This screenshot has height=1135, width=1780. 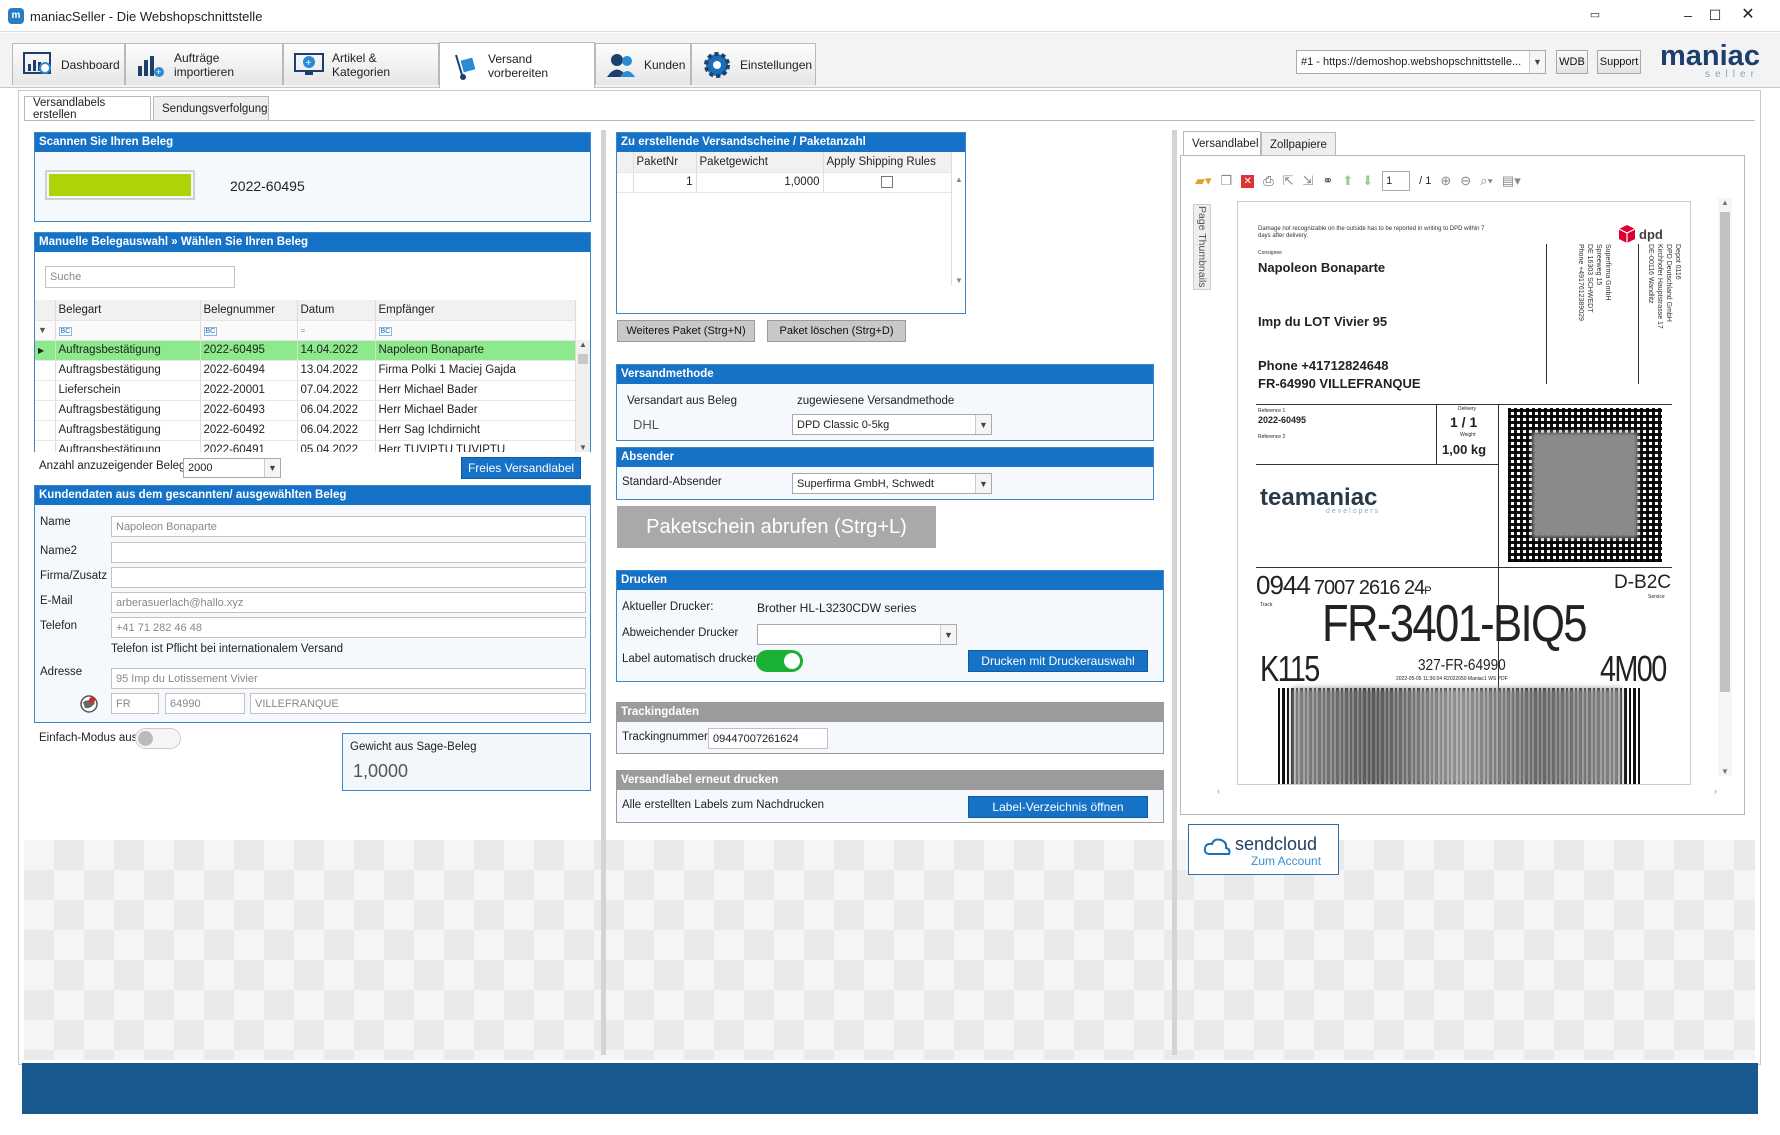 I want to click on simple-mode-toggle, so click(x=158, y=738).